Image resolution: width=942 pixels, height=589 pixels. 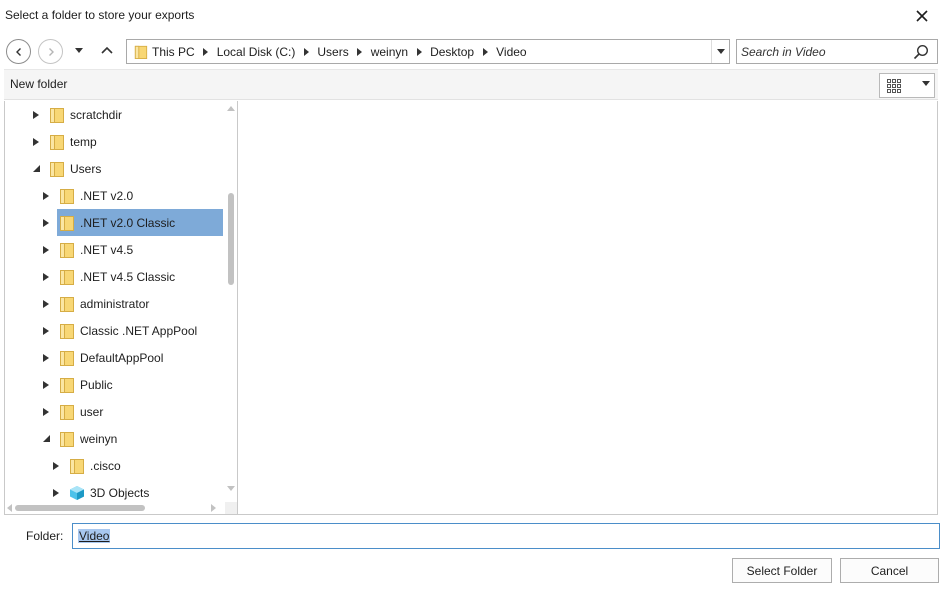 What do you see at coordinates (907, 85) in the screenshot?
I see `view-options-button` at bounding box center [907, 85].